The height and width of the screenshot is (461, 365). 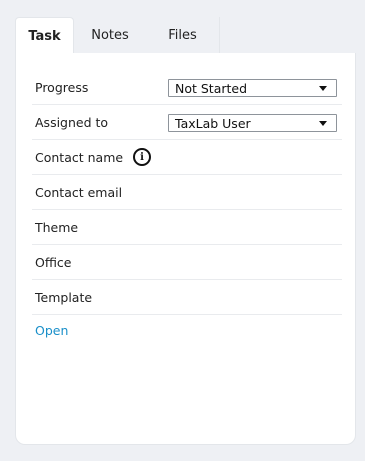 What do you see at coordinates (79, 157) in the screenshot?
I see `contact-name-label: Contact name` at bounding box center [79, 157].